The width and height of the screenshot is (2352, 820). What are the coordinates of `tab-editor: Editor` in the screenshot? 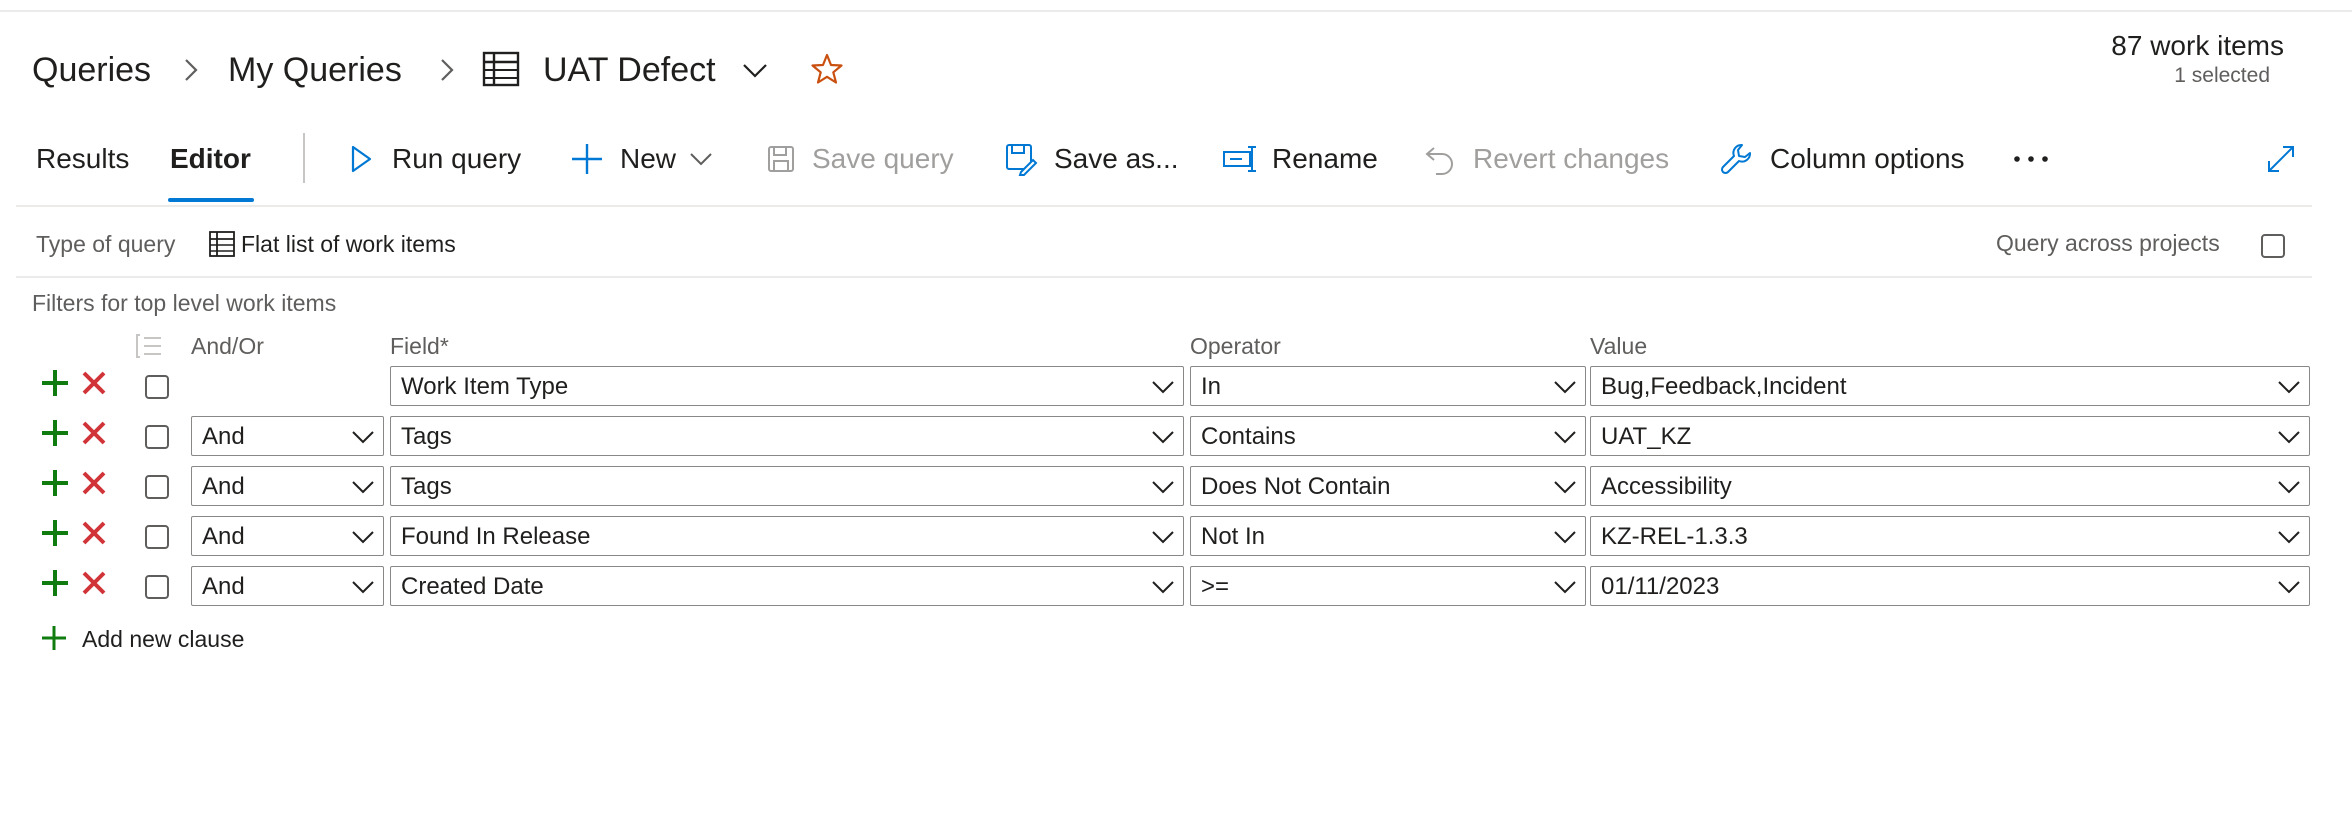 It's located at (210, 159).